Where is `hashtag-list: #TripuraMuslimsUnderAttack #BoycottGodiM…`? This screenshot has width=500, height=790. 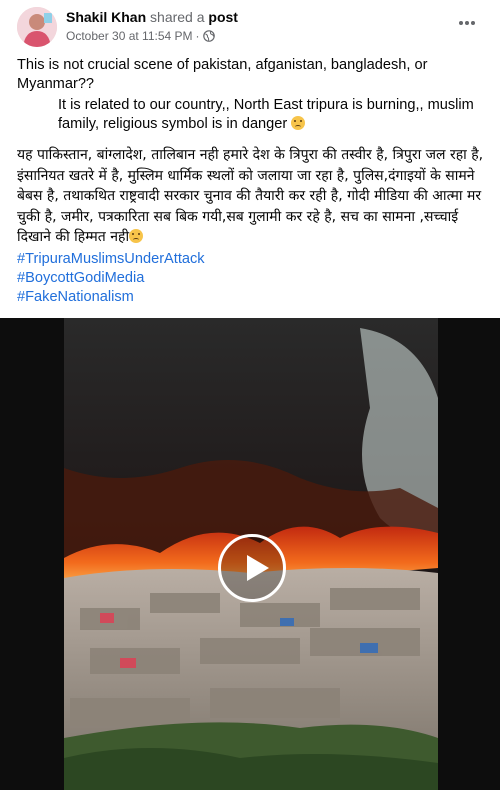 hashtag-list: #TripuraMuslimsUnderAttack #BoycottGodiM… is located at coordinates (111, 278).